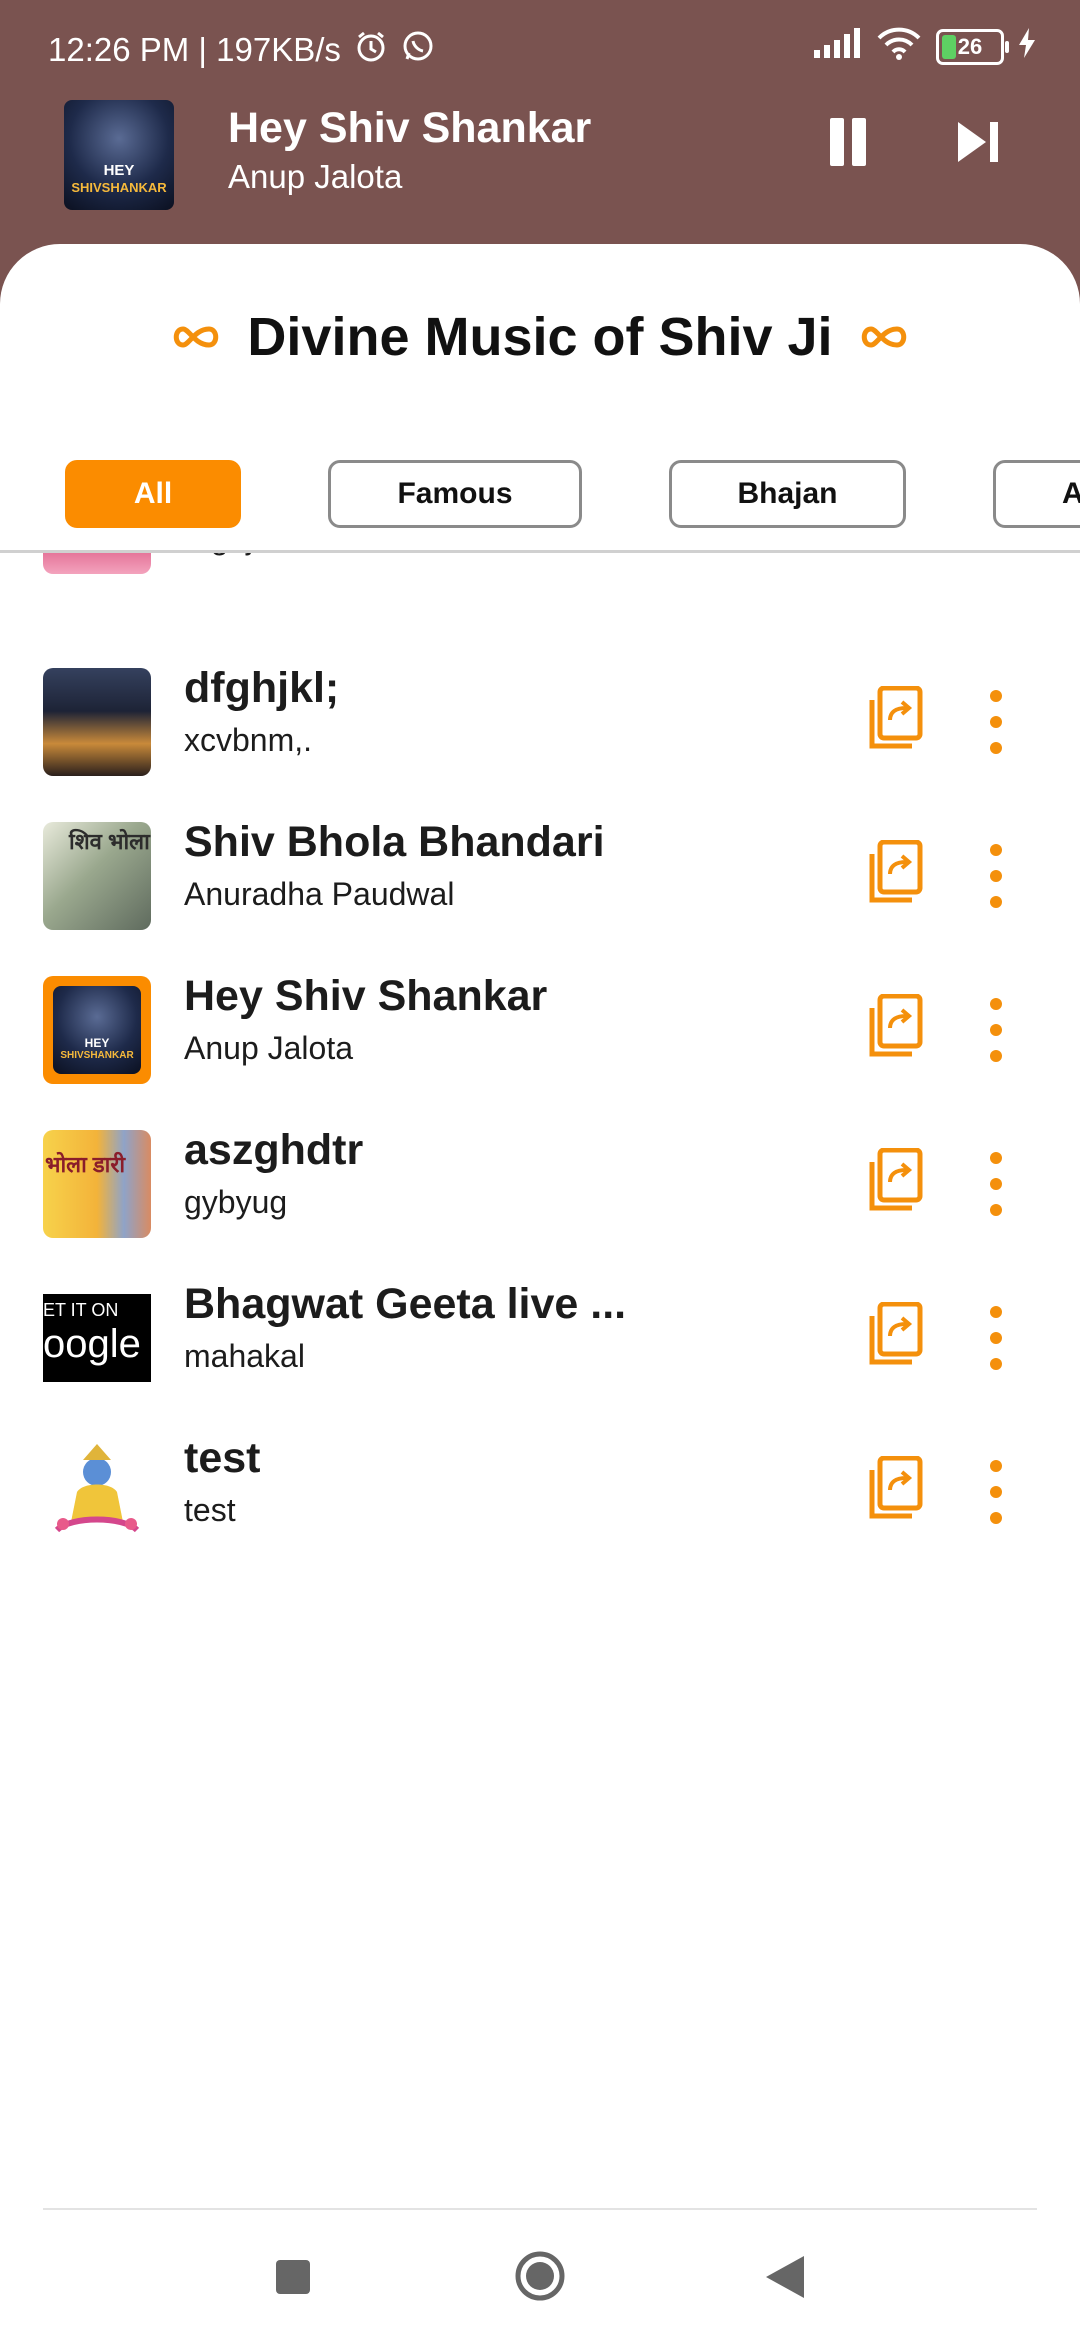 The width and height of the screenshot is (1080, 2340). Describe the element at coordinates (269, 1048) in the screenshot. I see `song-artist: Anup Jalota` at that location.